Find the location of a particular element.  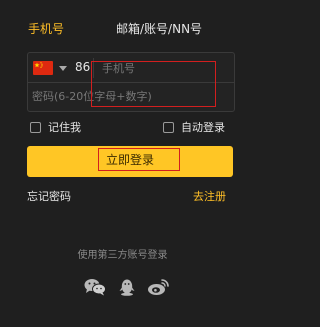

third-party-login-label: 使用第三方账号登录 is located at coordinates (122, 255).